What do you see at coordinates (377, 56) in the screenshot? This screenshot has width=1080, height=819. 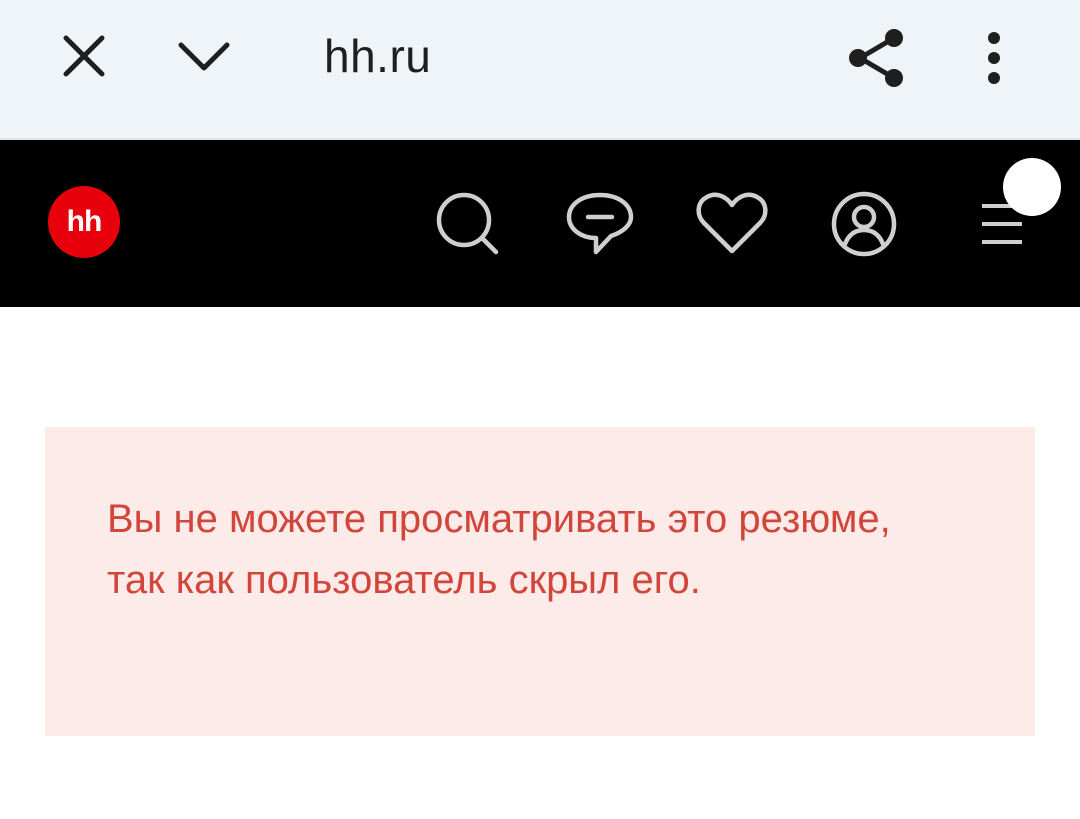 I see `url-text: hh.ru` at bounding box center [377, 56].